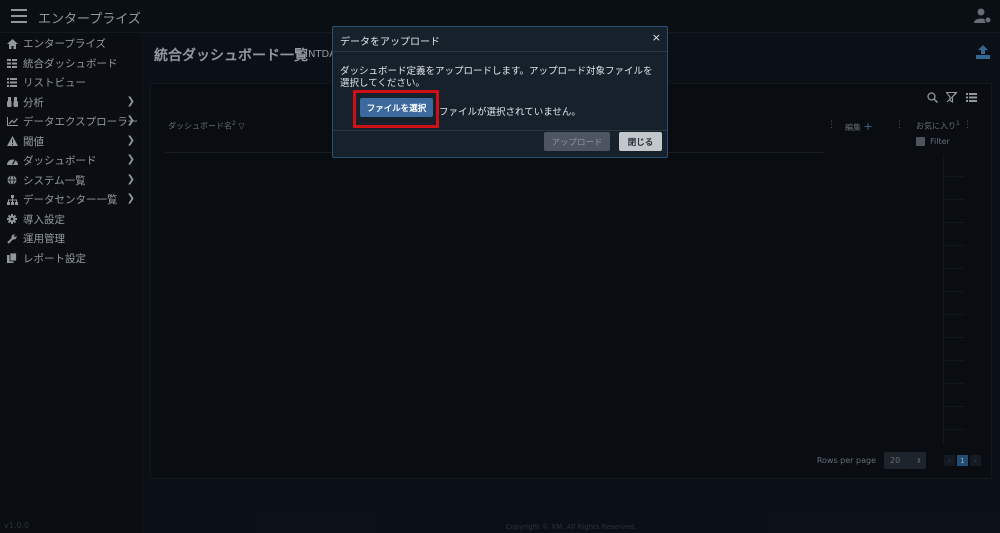 This screenshot has width=1000, height=533. What do you see at coordinates (656, 37) in the screenshot?
I see `close-icon: ×` at bounding box center [656, 37].